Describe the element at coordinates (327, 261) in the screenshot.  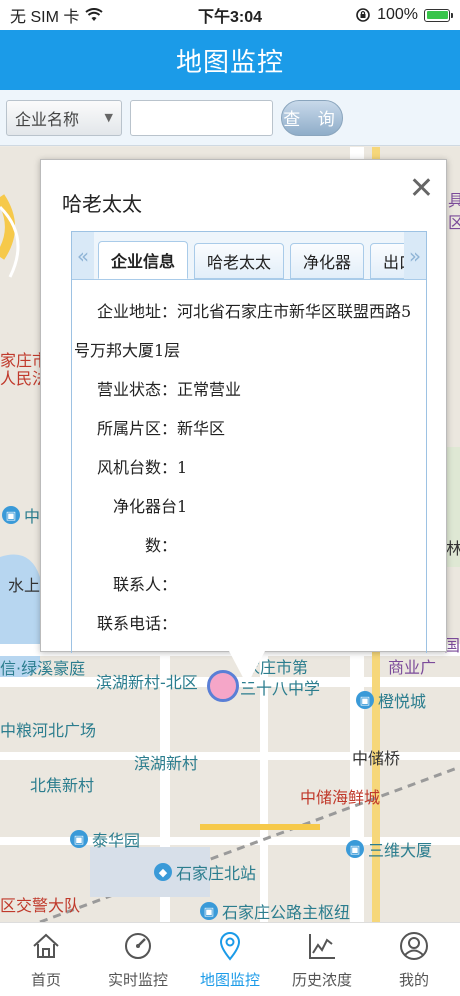
I see `tab-purifier: 净化器` at that location.